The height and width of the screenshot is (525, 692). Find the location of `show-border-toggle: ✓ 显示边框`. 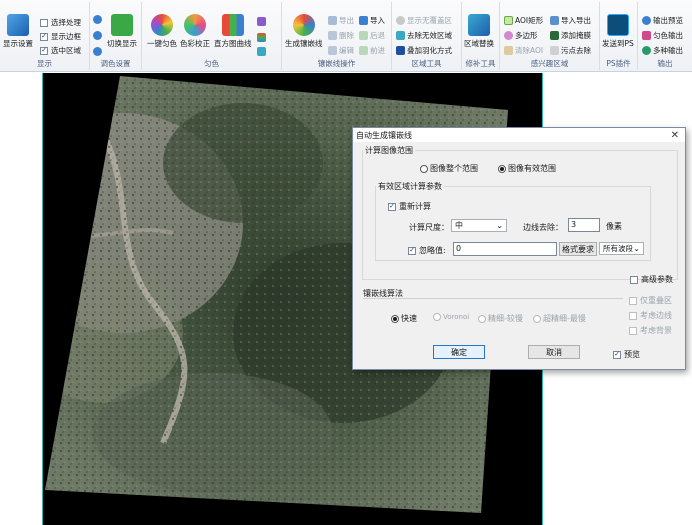

show-border-toggle: ✓ 显示边框 is located at coordinates (60, 36).